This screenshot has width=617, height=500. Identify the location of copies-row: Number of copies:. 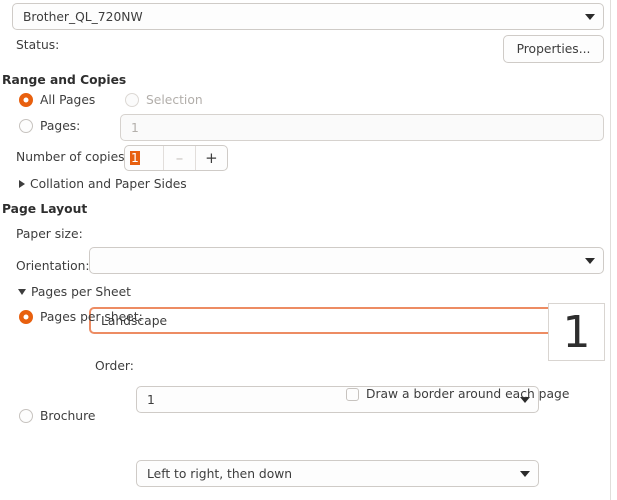
(72, 157).